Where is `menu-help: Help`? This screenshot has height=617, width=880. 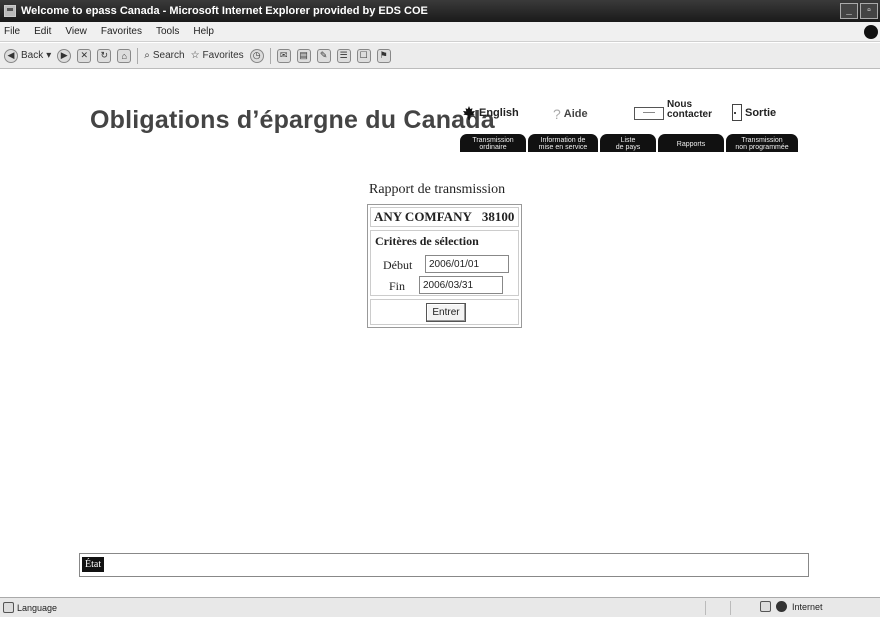 menu-help: Help is located at coordinates (203, 31).